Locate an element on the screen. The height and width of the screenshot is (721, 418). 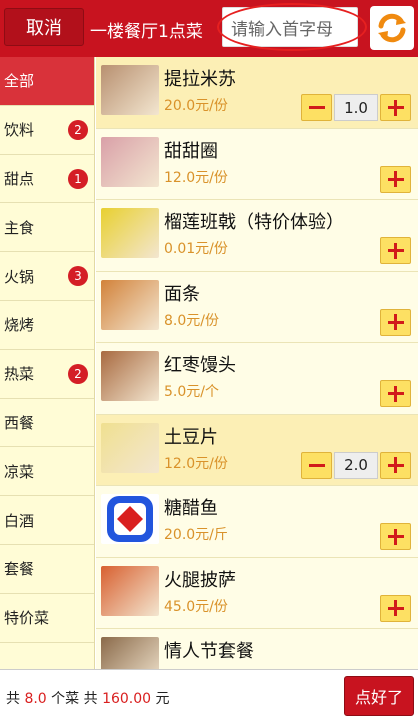
category-item: 特价菜 is located at coordinates (47, 618).